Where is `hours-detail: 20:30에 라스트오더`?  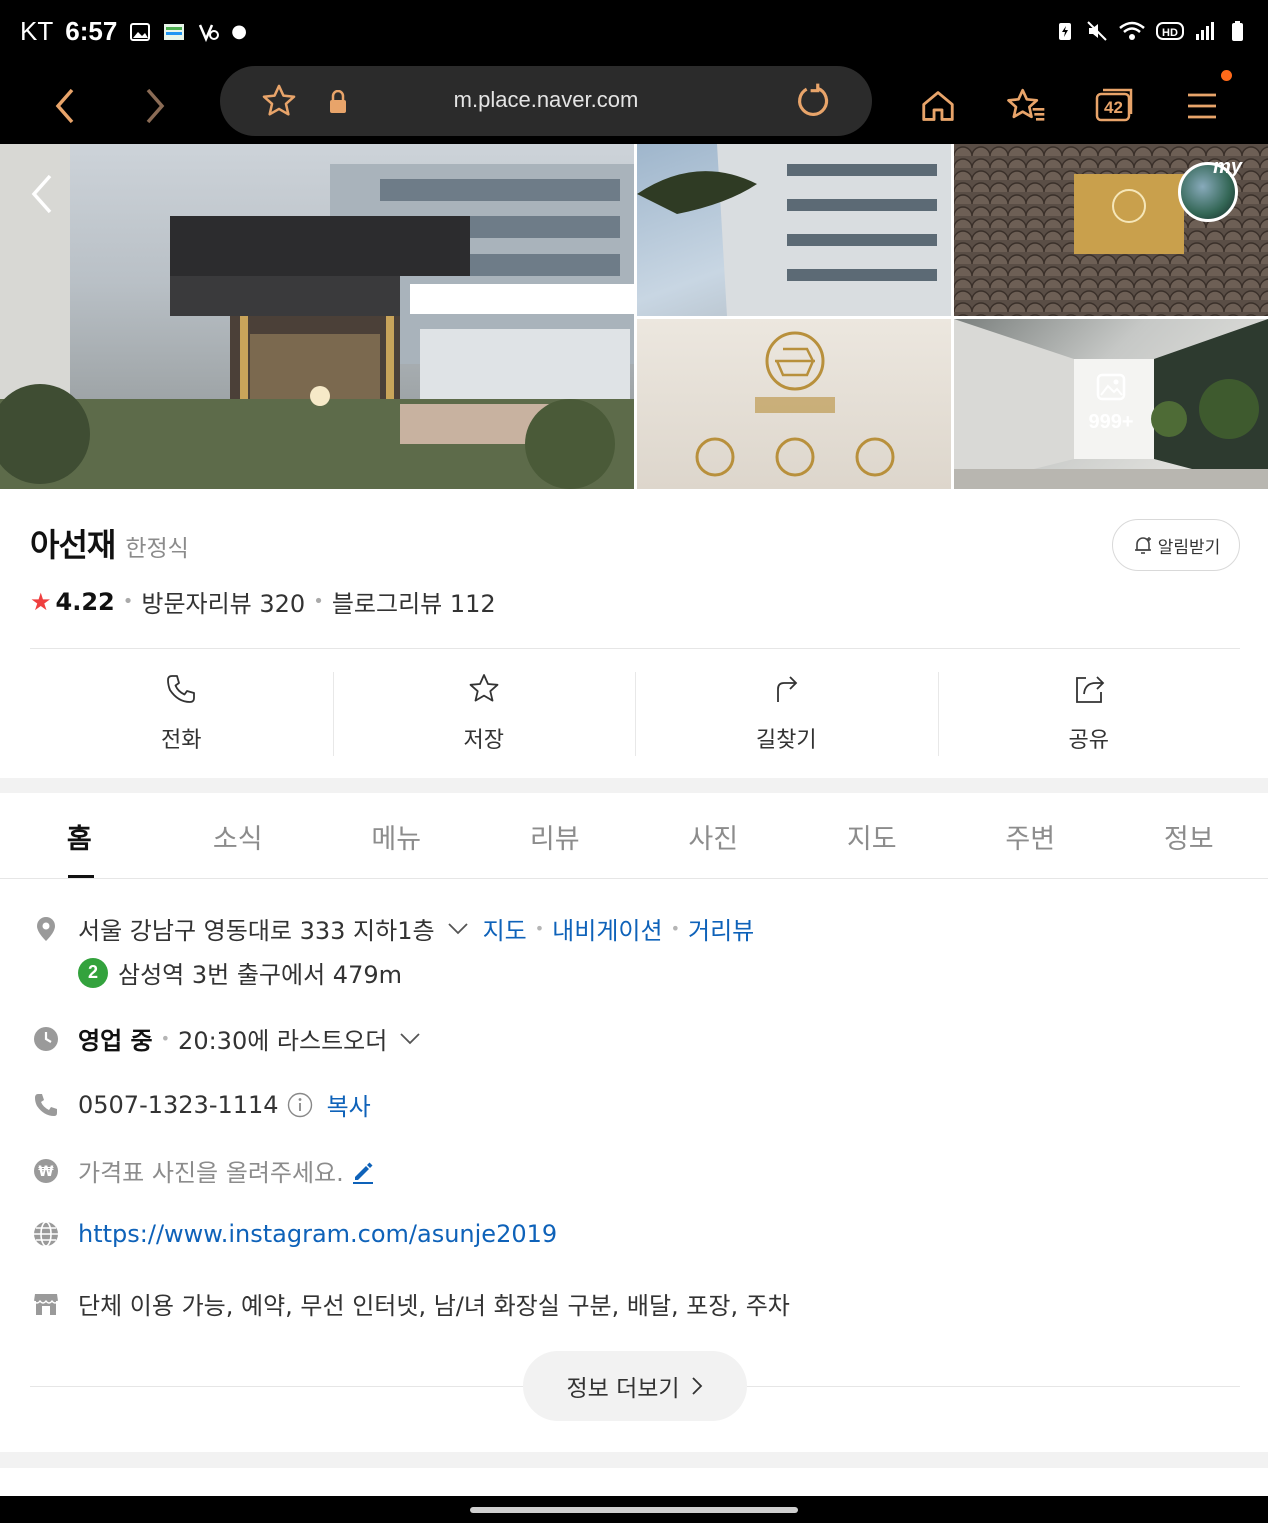
hours-detail: 20:30에 라스트오더 is located at coordinates (283, 1041).